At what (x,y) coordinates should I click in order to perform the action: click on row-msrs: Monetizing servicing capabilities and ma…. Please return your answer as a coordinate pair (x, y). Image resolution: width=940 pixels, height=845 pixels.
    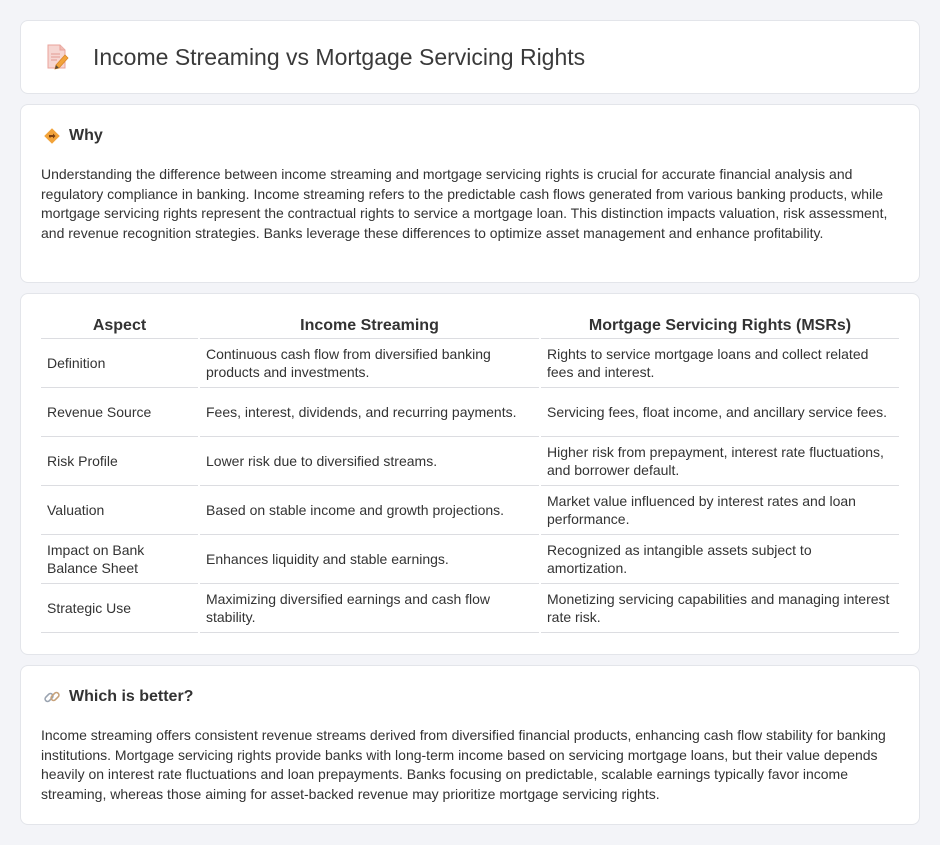
    Looking at the image, I should click on (719, 608).